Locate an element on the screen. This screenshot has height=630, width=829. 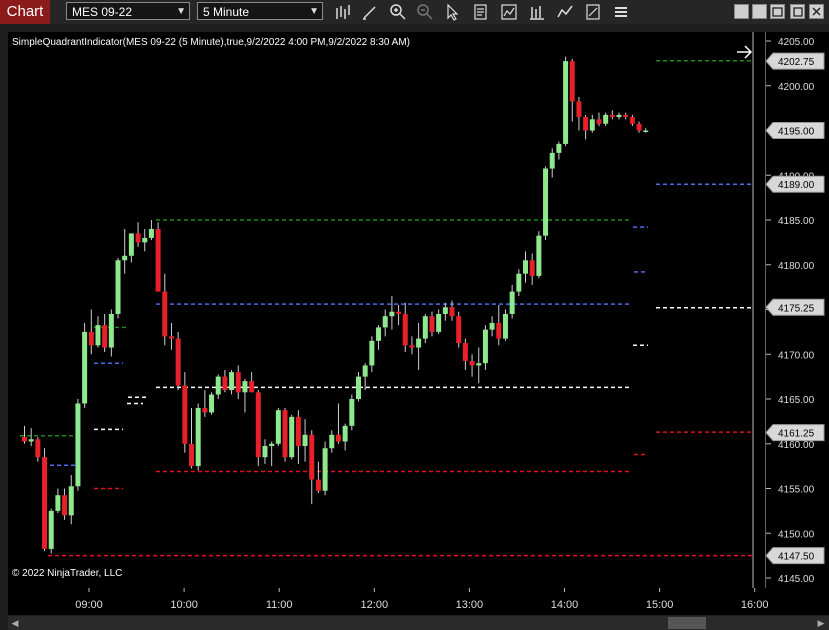
instrument-value: MES 09-22 is located at coordinates (102, 12).